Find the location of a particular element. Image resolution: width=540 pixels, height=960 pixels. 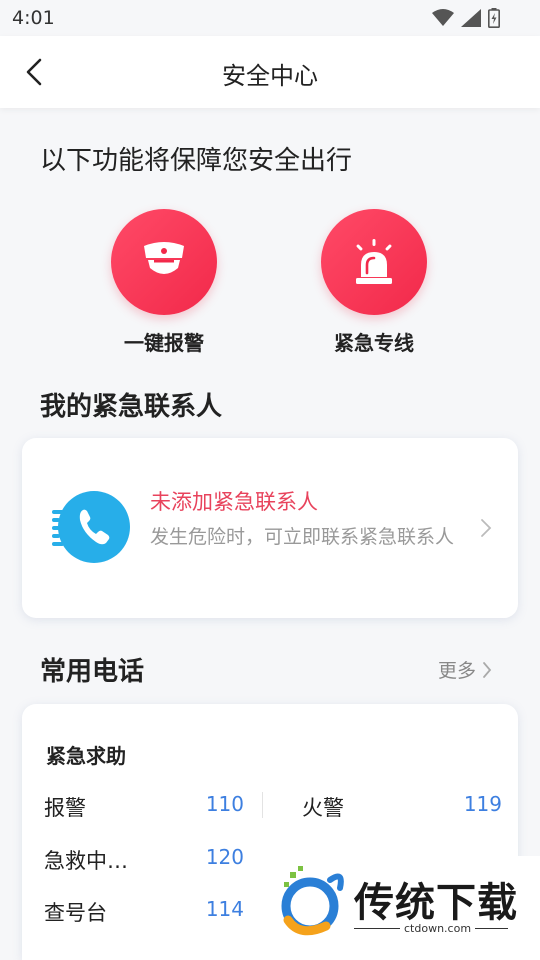

phone-entry-number: 114 is located at coordinates (224, 909).